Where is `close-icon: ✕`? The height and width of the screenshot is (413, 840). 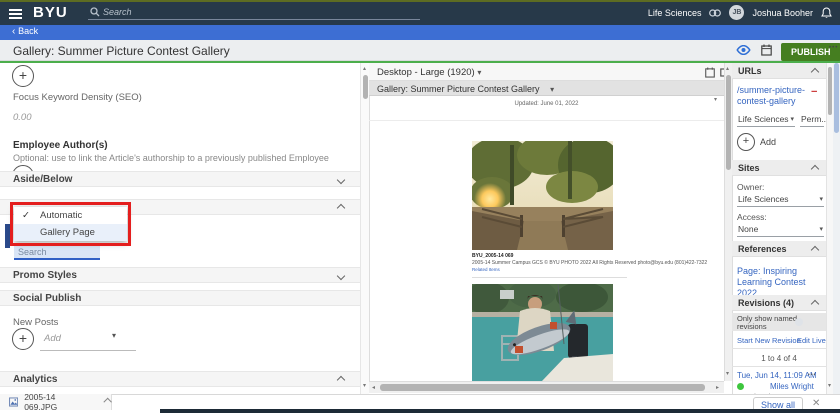 close-icon: ✕ is located at coordinates (816, 403).